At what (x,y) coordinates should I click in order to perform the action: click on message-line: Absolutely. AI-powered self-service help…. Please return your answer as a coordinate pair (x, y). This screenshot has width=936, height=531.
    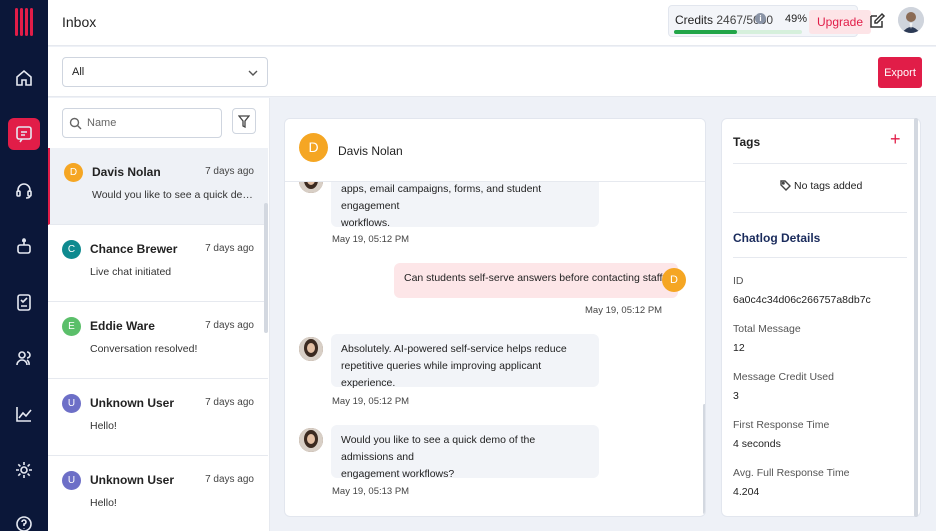
    Looking at the image, I should click on (454, 349).